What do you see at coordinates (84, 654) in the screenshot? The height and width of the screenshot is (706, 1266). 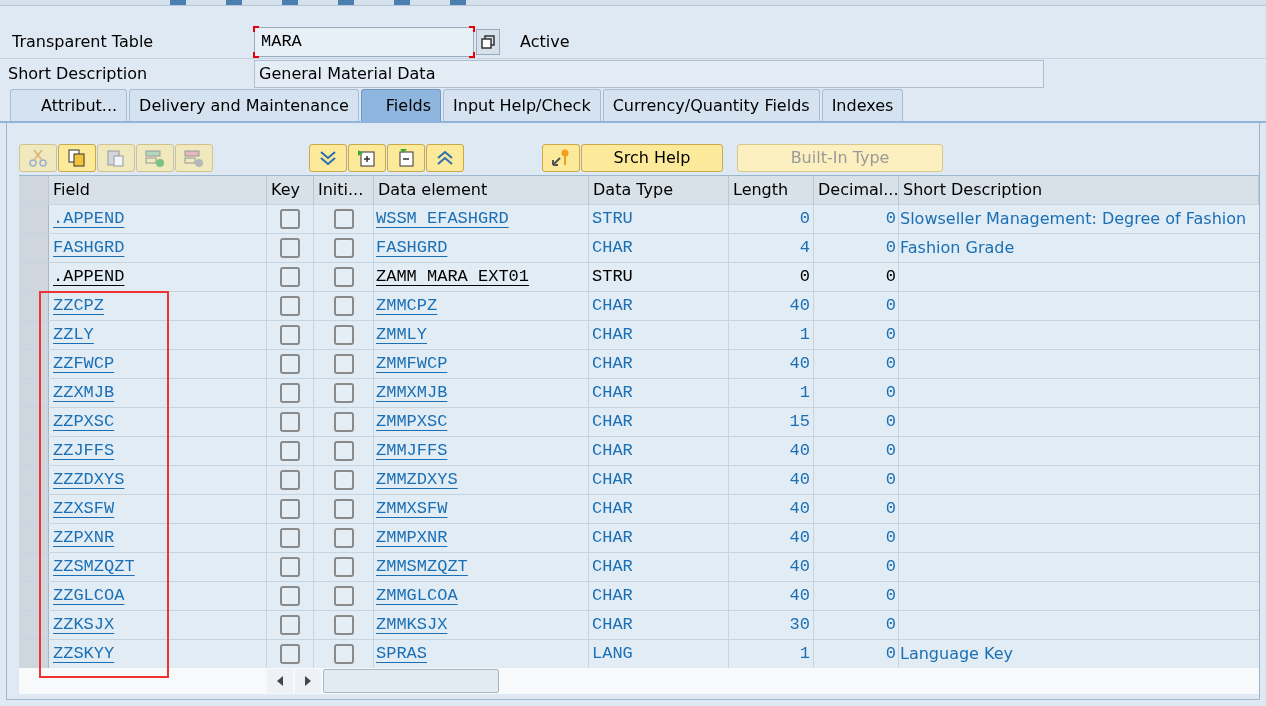 I see `field-link: ZZSKYY` at bounding box center [84, 654].